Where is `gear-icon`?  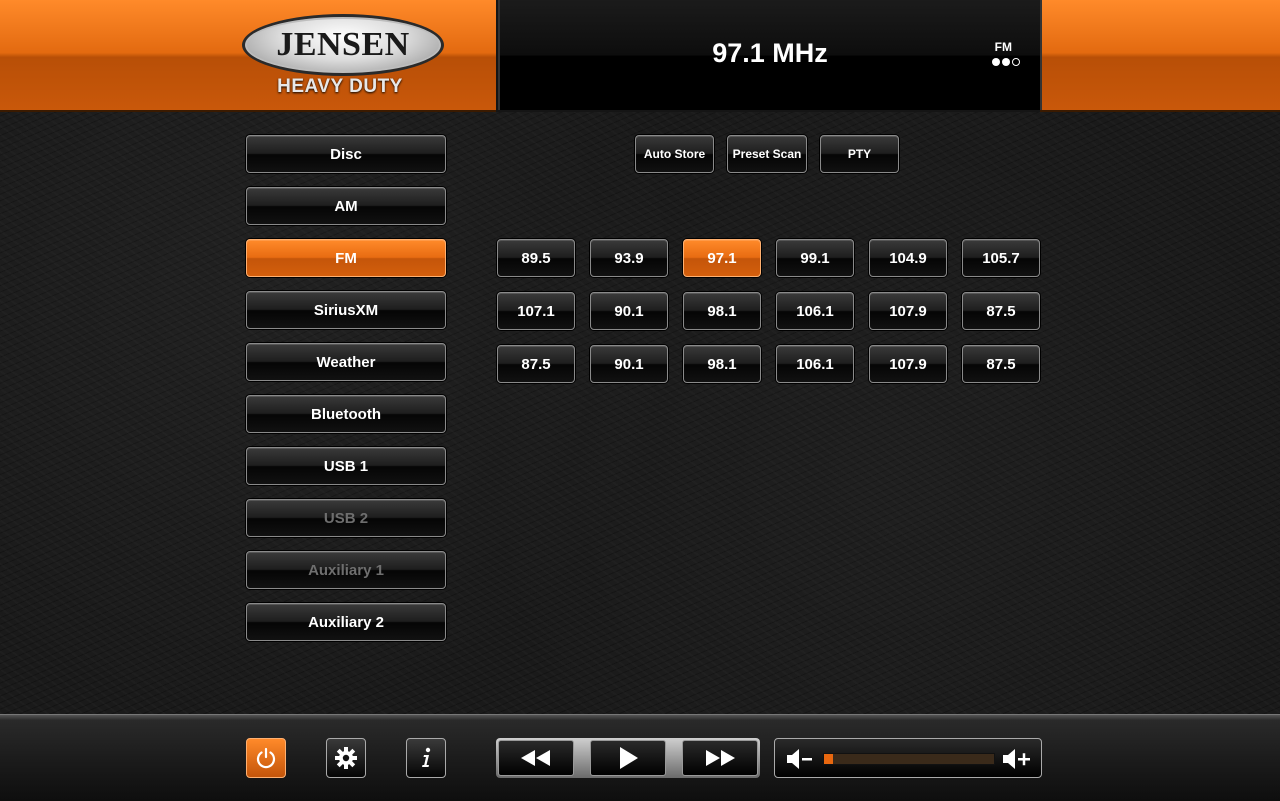 gear-icon is located at coordinates (346, 758).